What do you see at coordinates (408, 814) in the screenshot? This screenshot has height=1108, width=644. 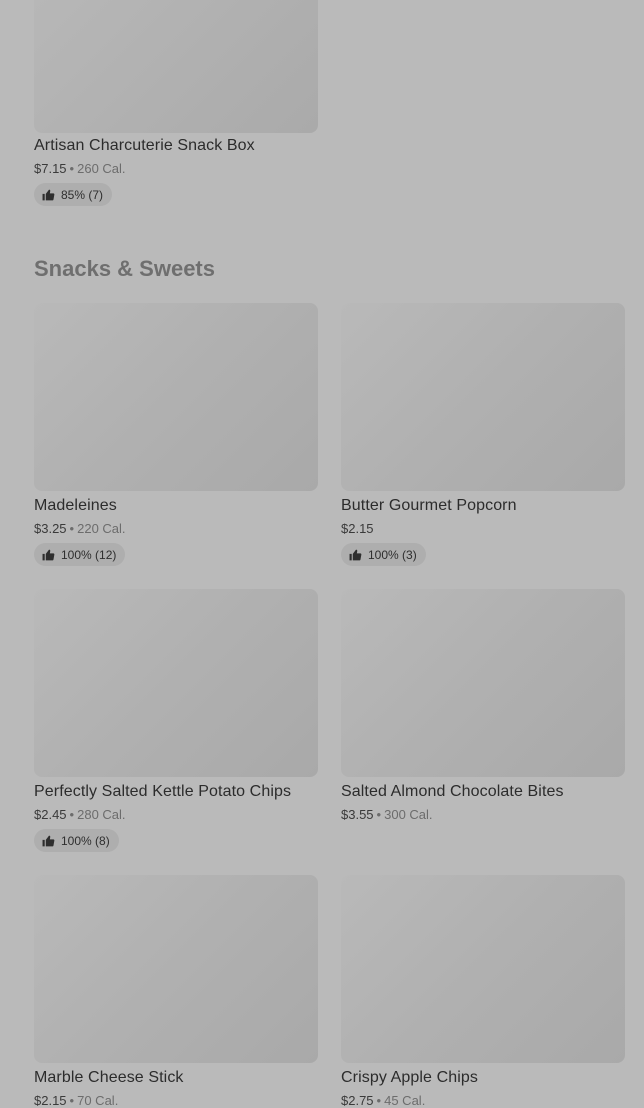 I see `item-calories: 300 Cal.` at bounding box center [408, 814].